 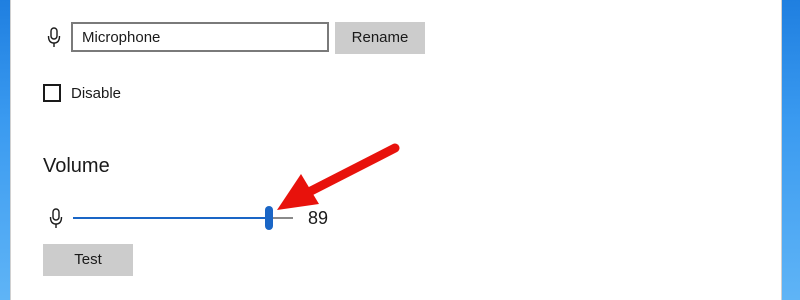 What do you see at coordinates (171, 218) in the screenshot?
I see `volume-slider-fill` at bounding box center [171, 218].